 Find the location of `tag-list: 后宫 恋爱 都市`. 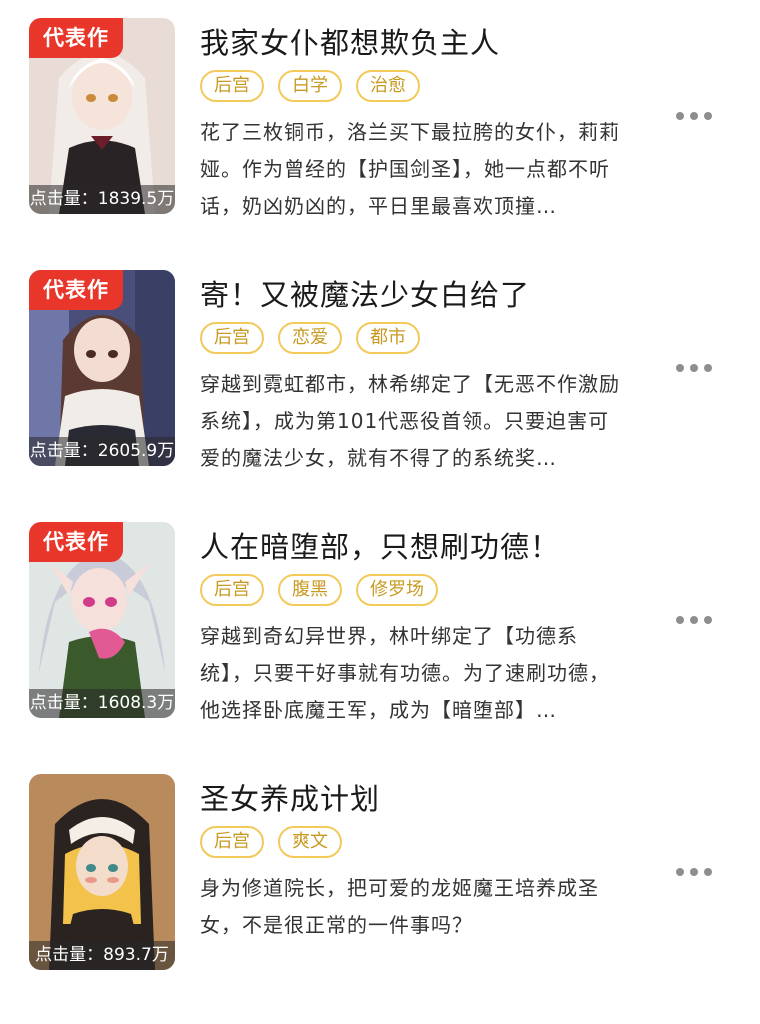

tag-list: 后宫 恋爱 都市 is located at coordinates (310, 338).